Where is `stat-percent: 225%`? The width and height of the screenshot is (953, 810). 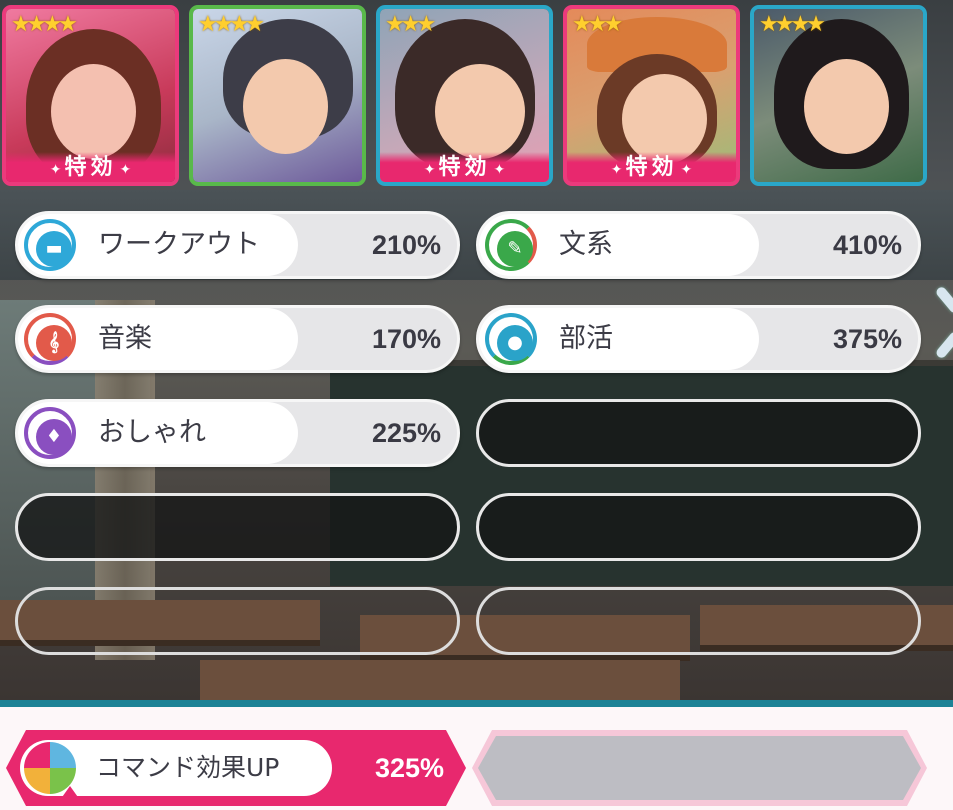
stat-percent: 225% is located at coordinates (406, 433).